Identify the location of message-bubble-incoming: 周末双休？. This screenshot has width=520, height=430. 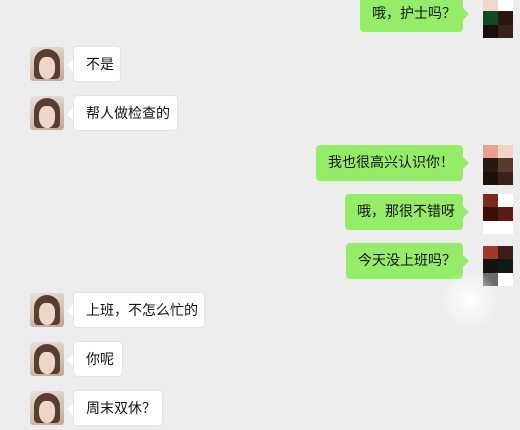
(118, 408).